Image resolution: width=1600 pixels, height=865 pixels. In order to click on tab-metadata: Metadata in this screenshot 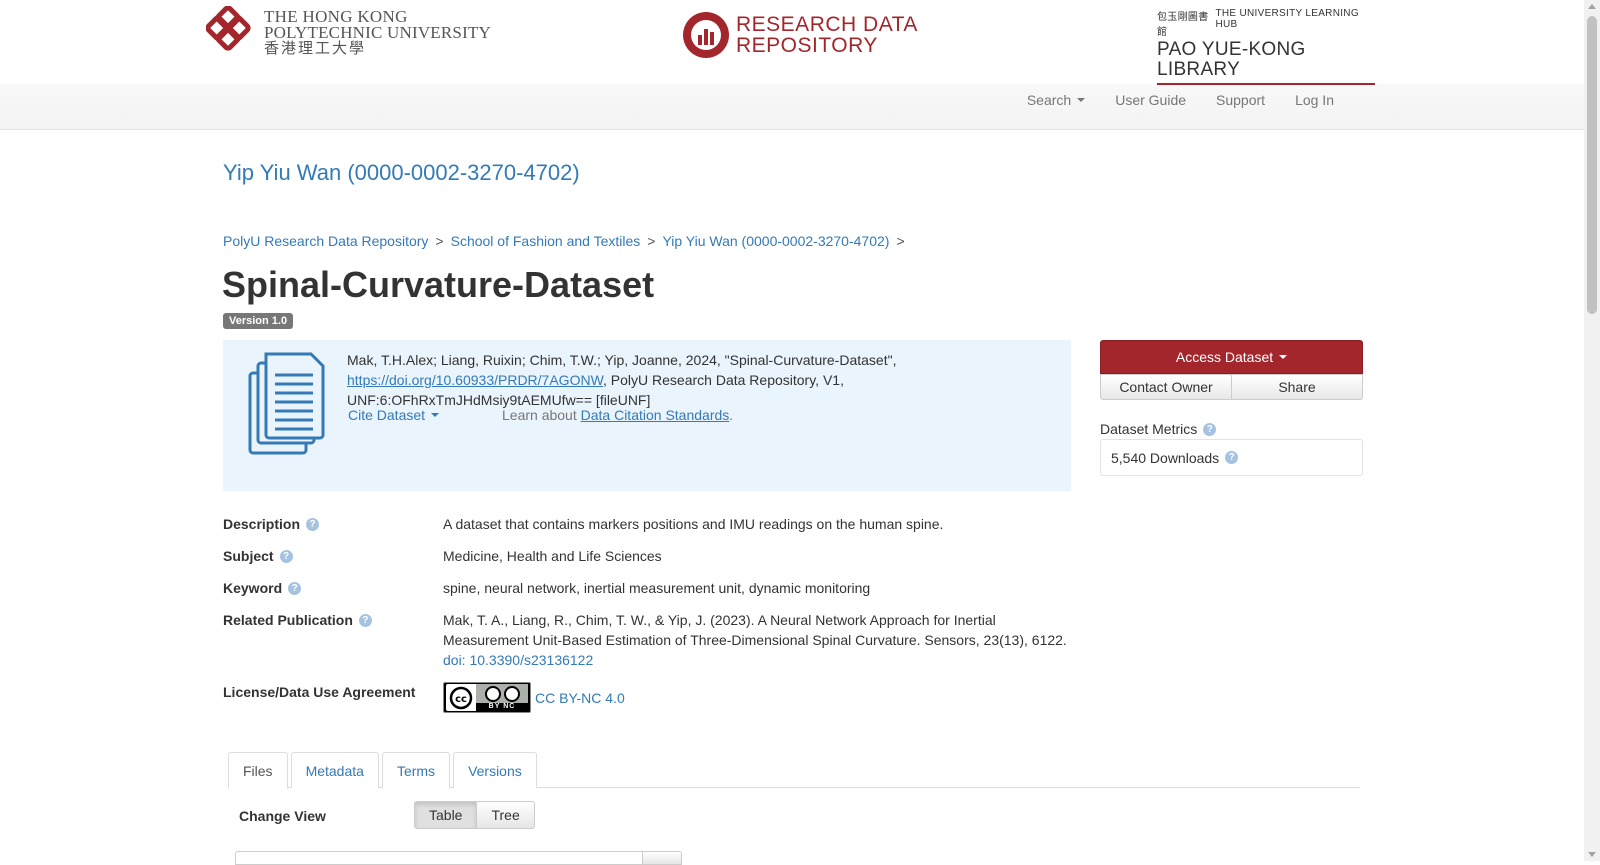, I will do `click(334, 770)`.